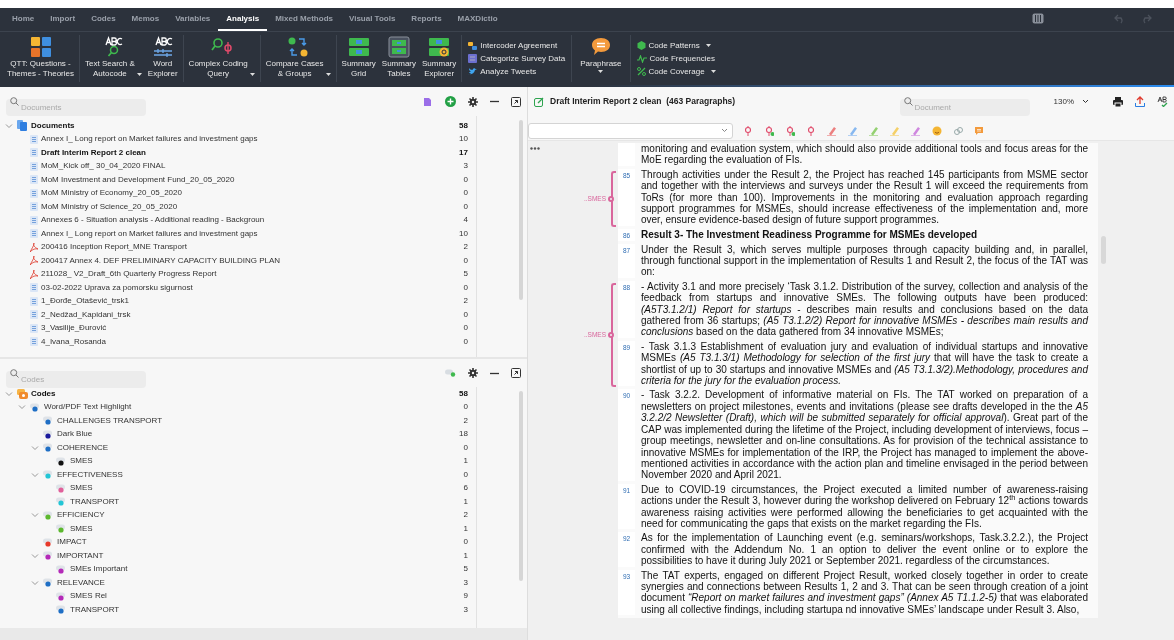  I want to click on export-icon, so click(1140, 101).